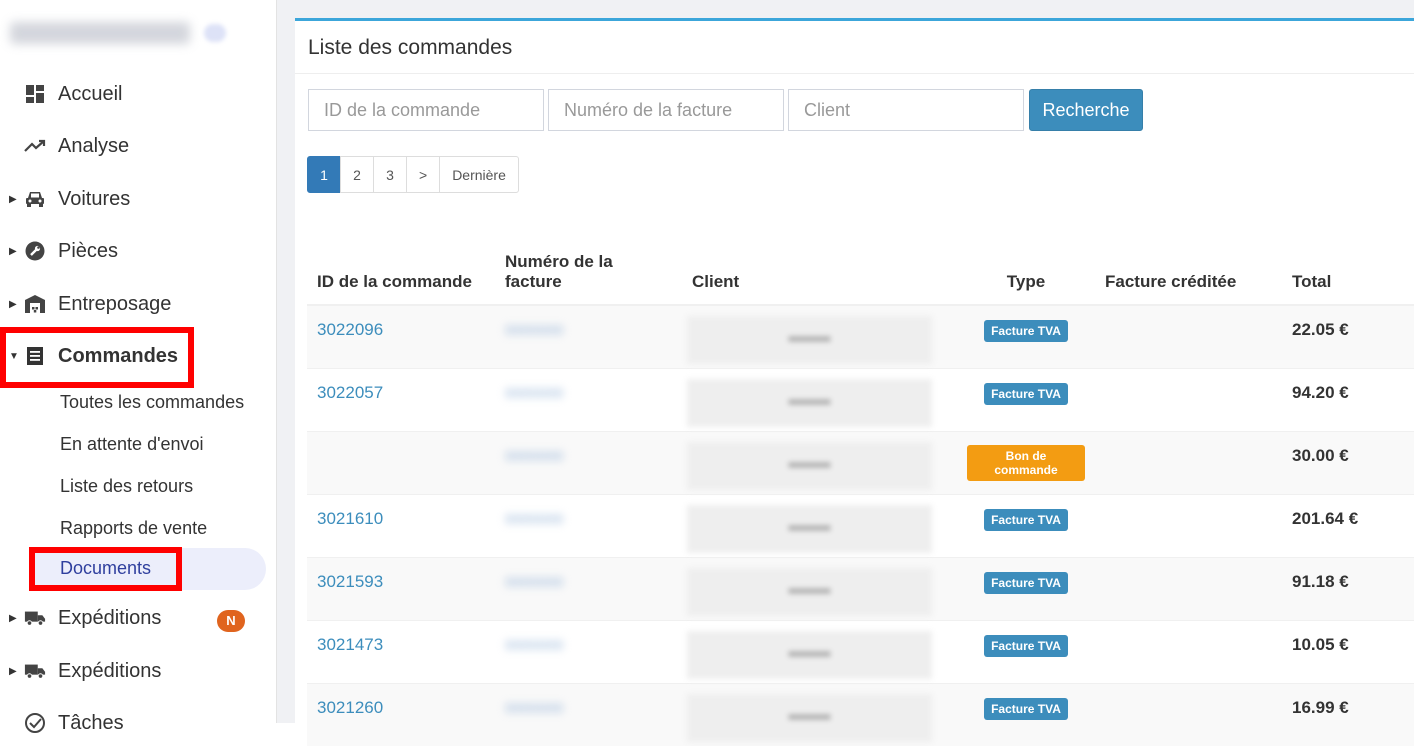 This screenshot has height=746, width=1414. What do you see at coordinates (138, 723) in the screenshot?
I see `sidebar-item-taches: Tâches` at bounding box center [138, 723].